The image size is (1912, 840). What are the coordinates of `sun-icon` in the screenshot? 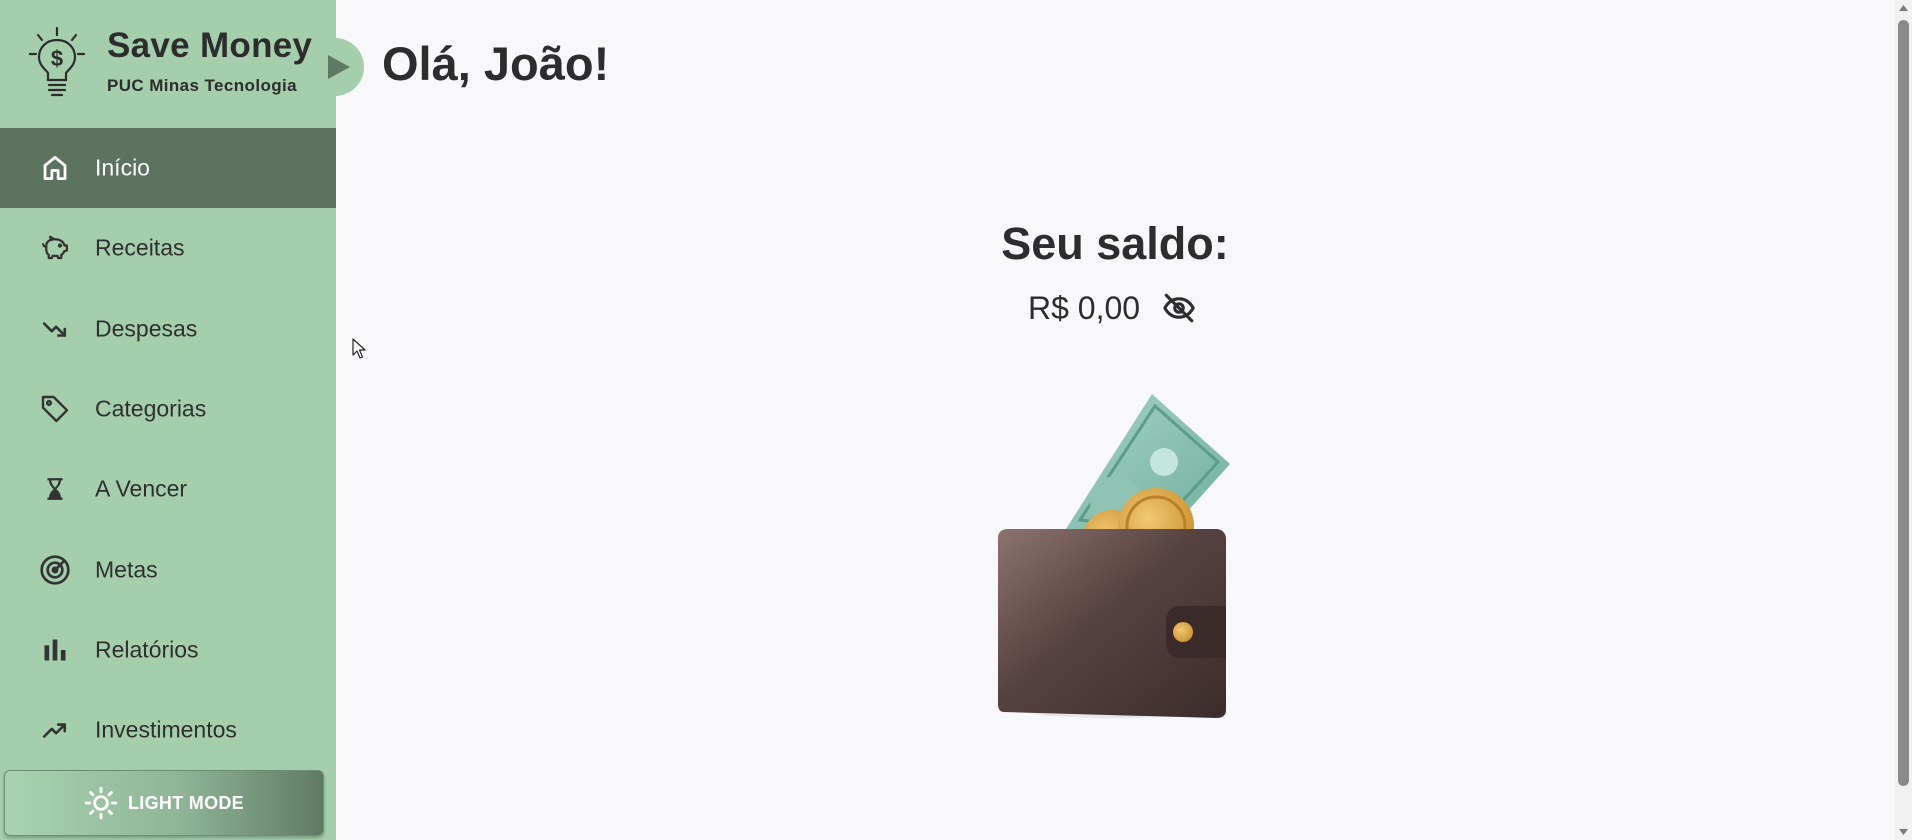 It's located at (101, 803).